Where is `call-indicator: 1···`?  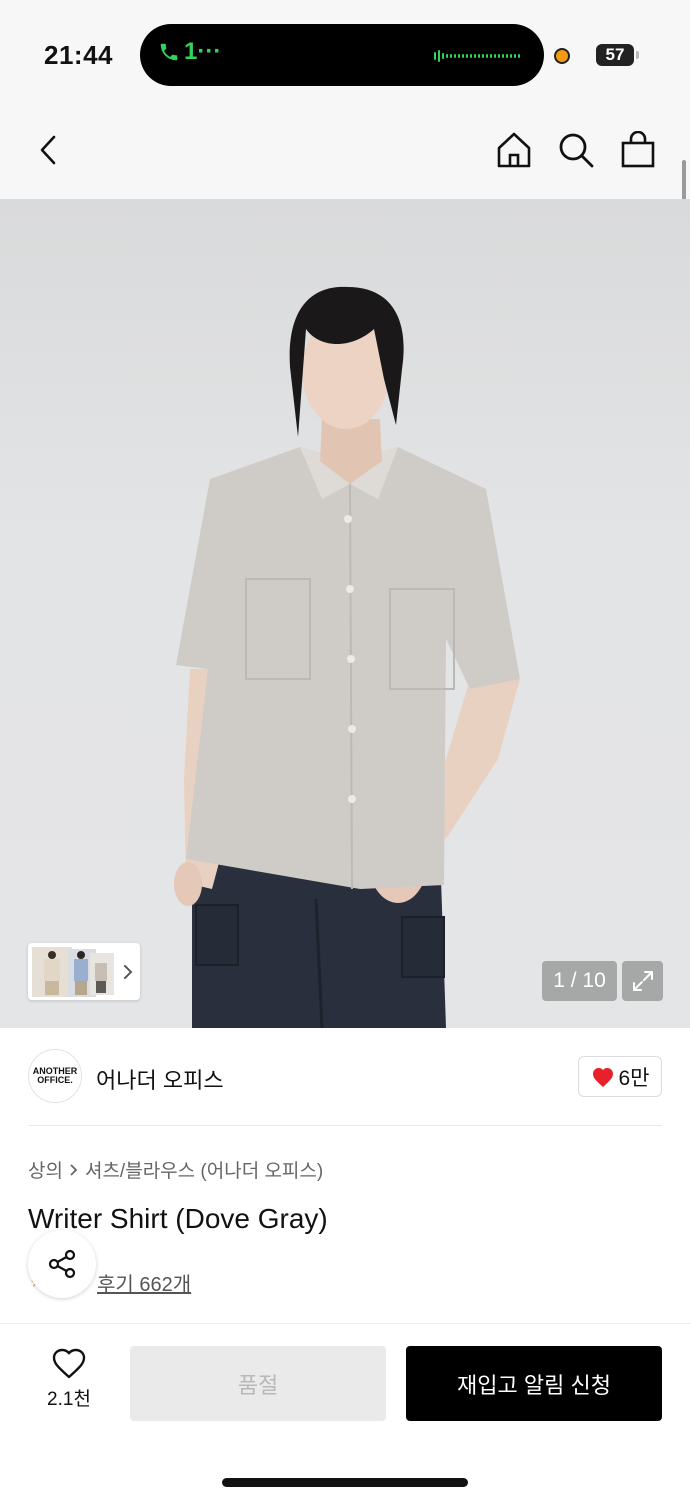 call-indicator: 1··· is located at coordinates (189, 52).